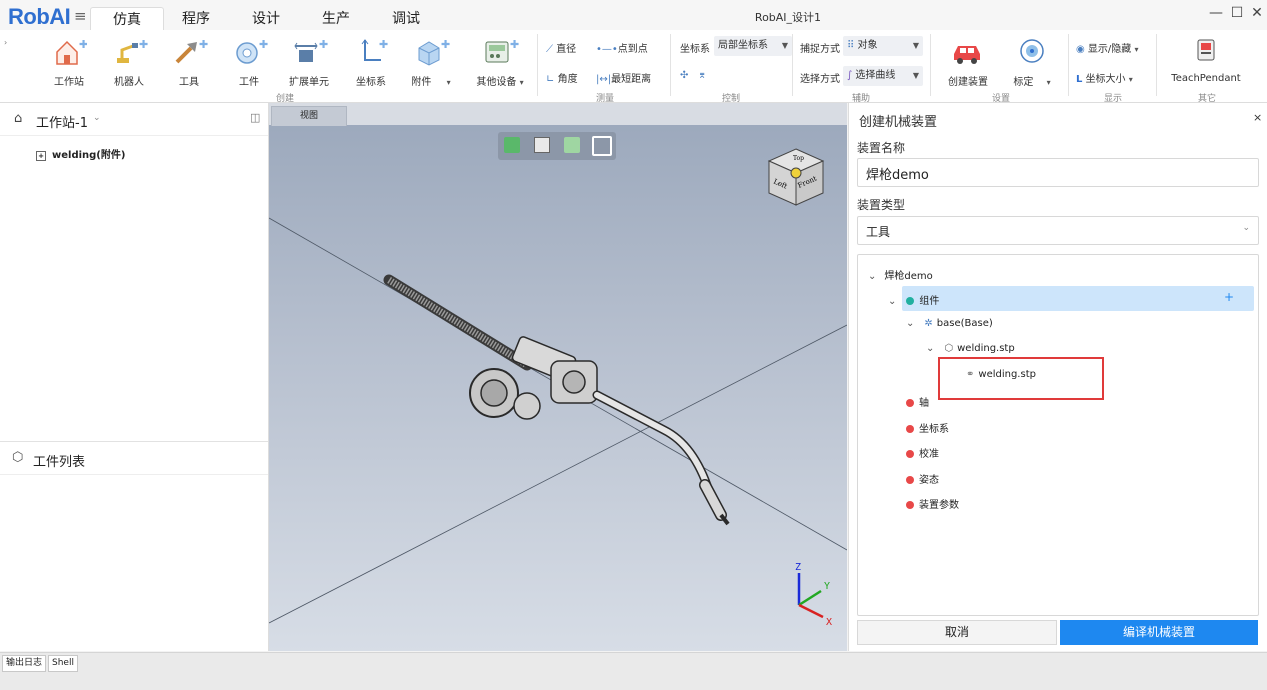 This screenshot has height=690, width=1267. What do you see at coordinates (1058, 172) in the screenshot?
I see `device-name-input: 焊枪demo` at bounding box center [1058, 172].